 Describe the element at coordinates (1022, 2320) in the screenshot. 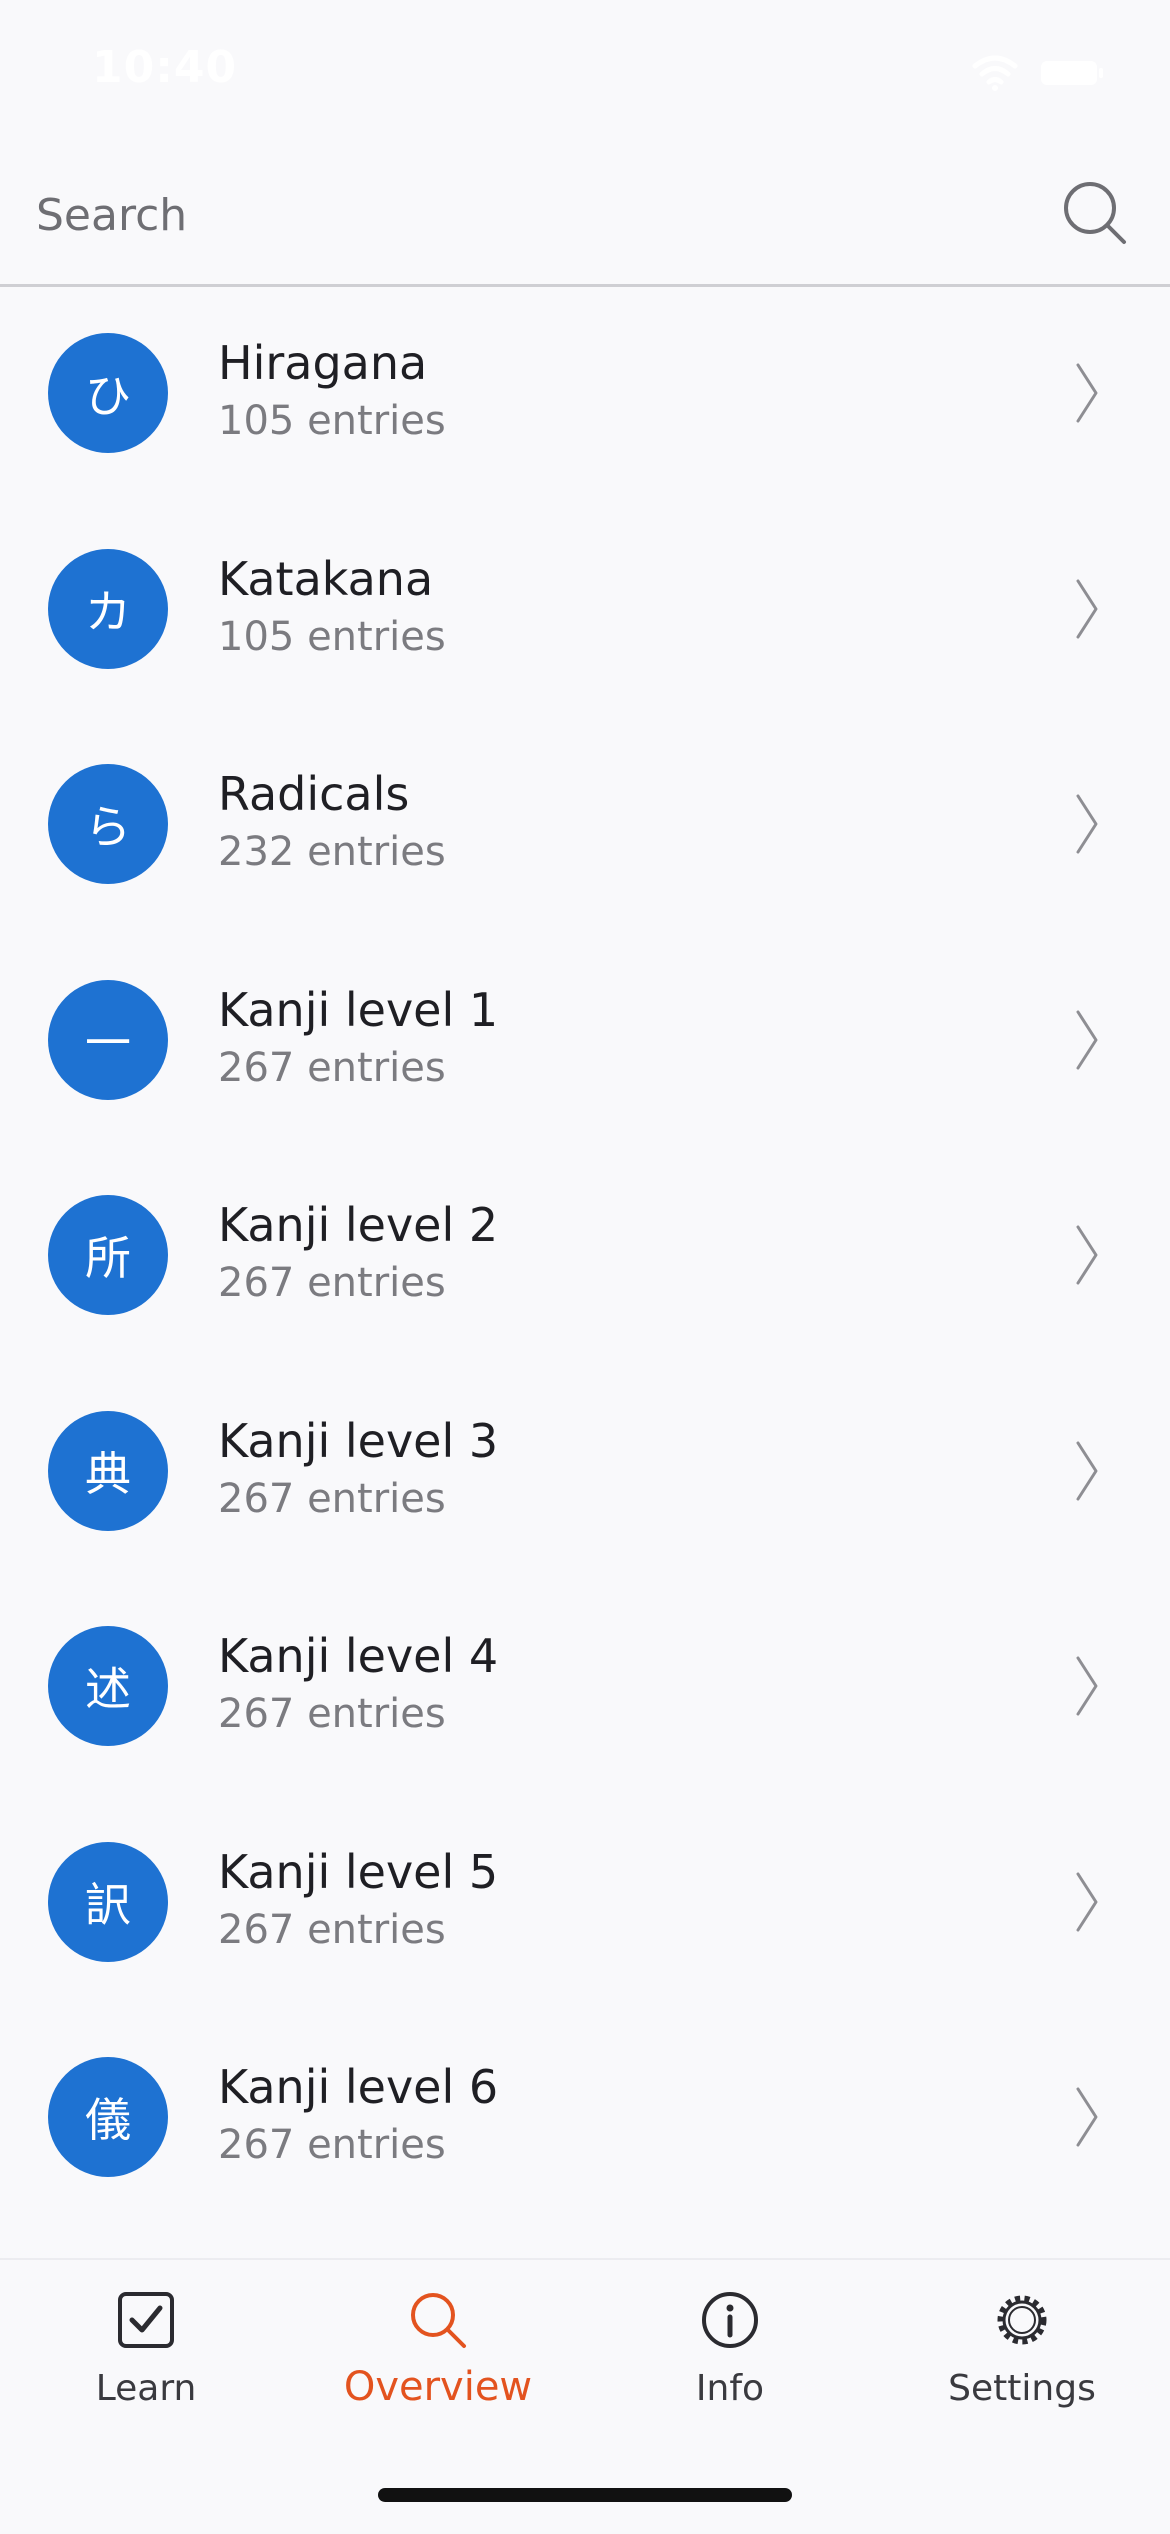

I see `gear-icon` at that location.